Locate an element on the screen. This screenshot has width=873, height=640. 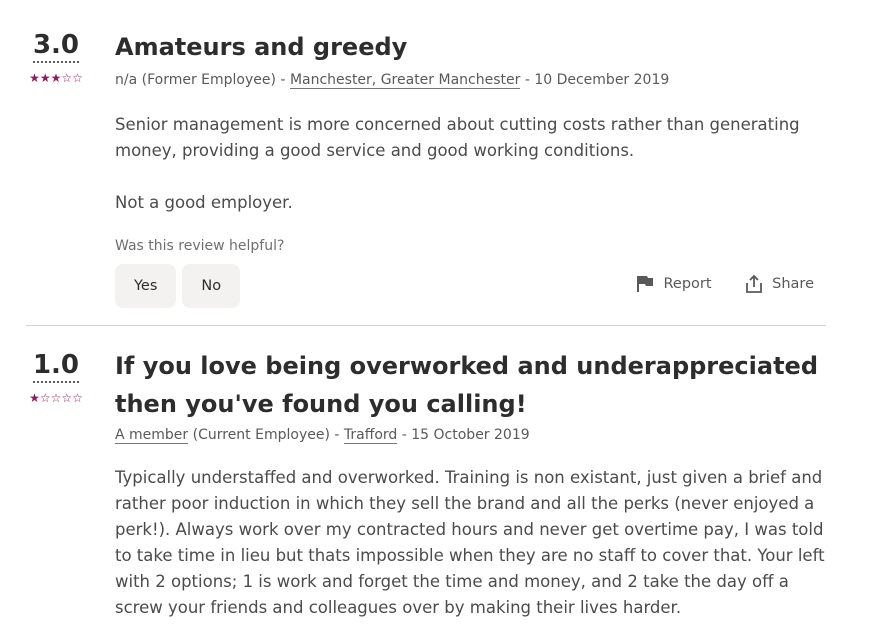
rating-block: 3.0 ★★★☆☆ is located at coordinates (56, 57).